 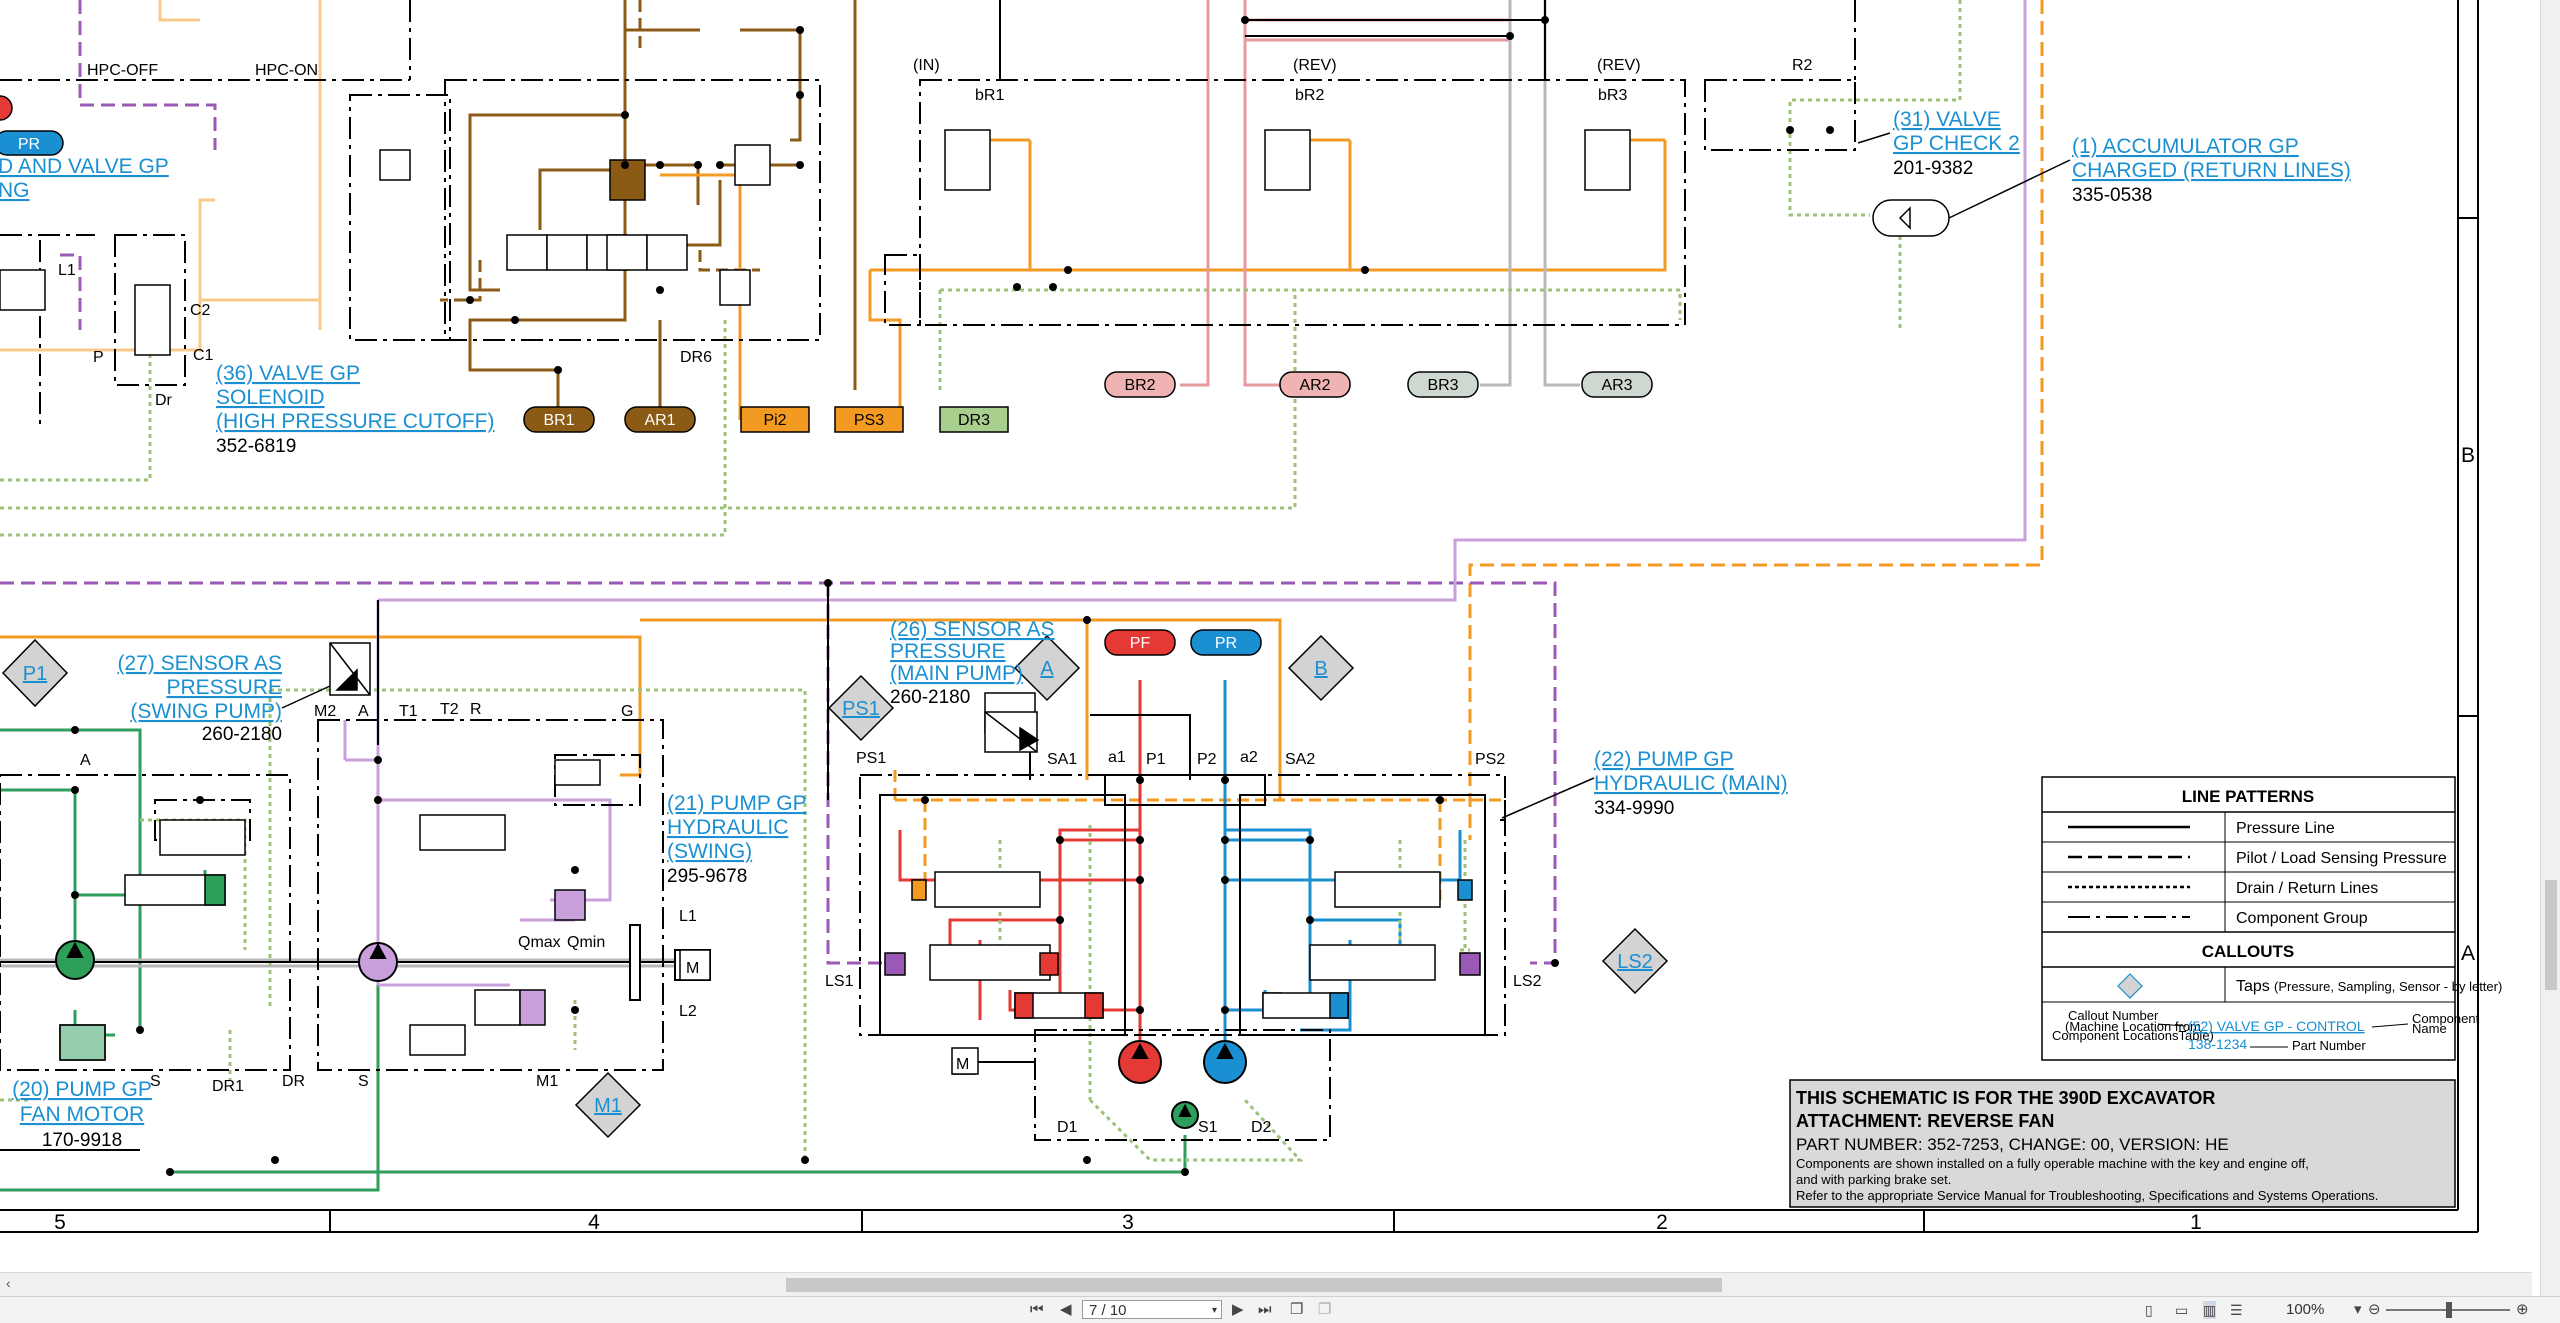 I want to click on horizontal-scrollbar: ‹, so click(x=1266, y=1284).